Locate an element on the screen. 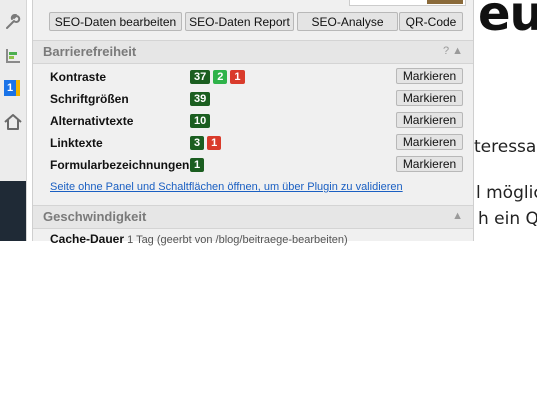 The image size is (537, 417). cache-label: Cache-Dauer is located at coordinates (87, 239).